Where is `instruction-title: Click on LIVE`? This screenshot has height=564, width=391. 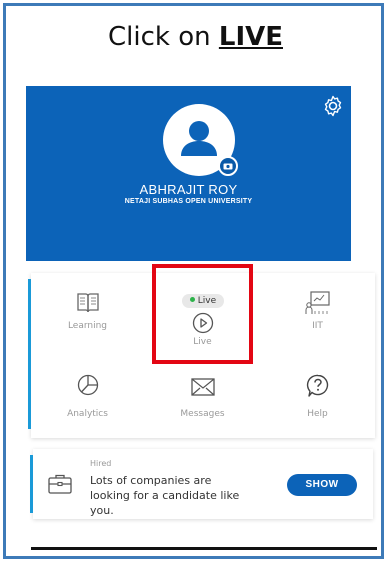
instruction-title: Click on LIVE is located at coordinates (195, 37).